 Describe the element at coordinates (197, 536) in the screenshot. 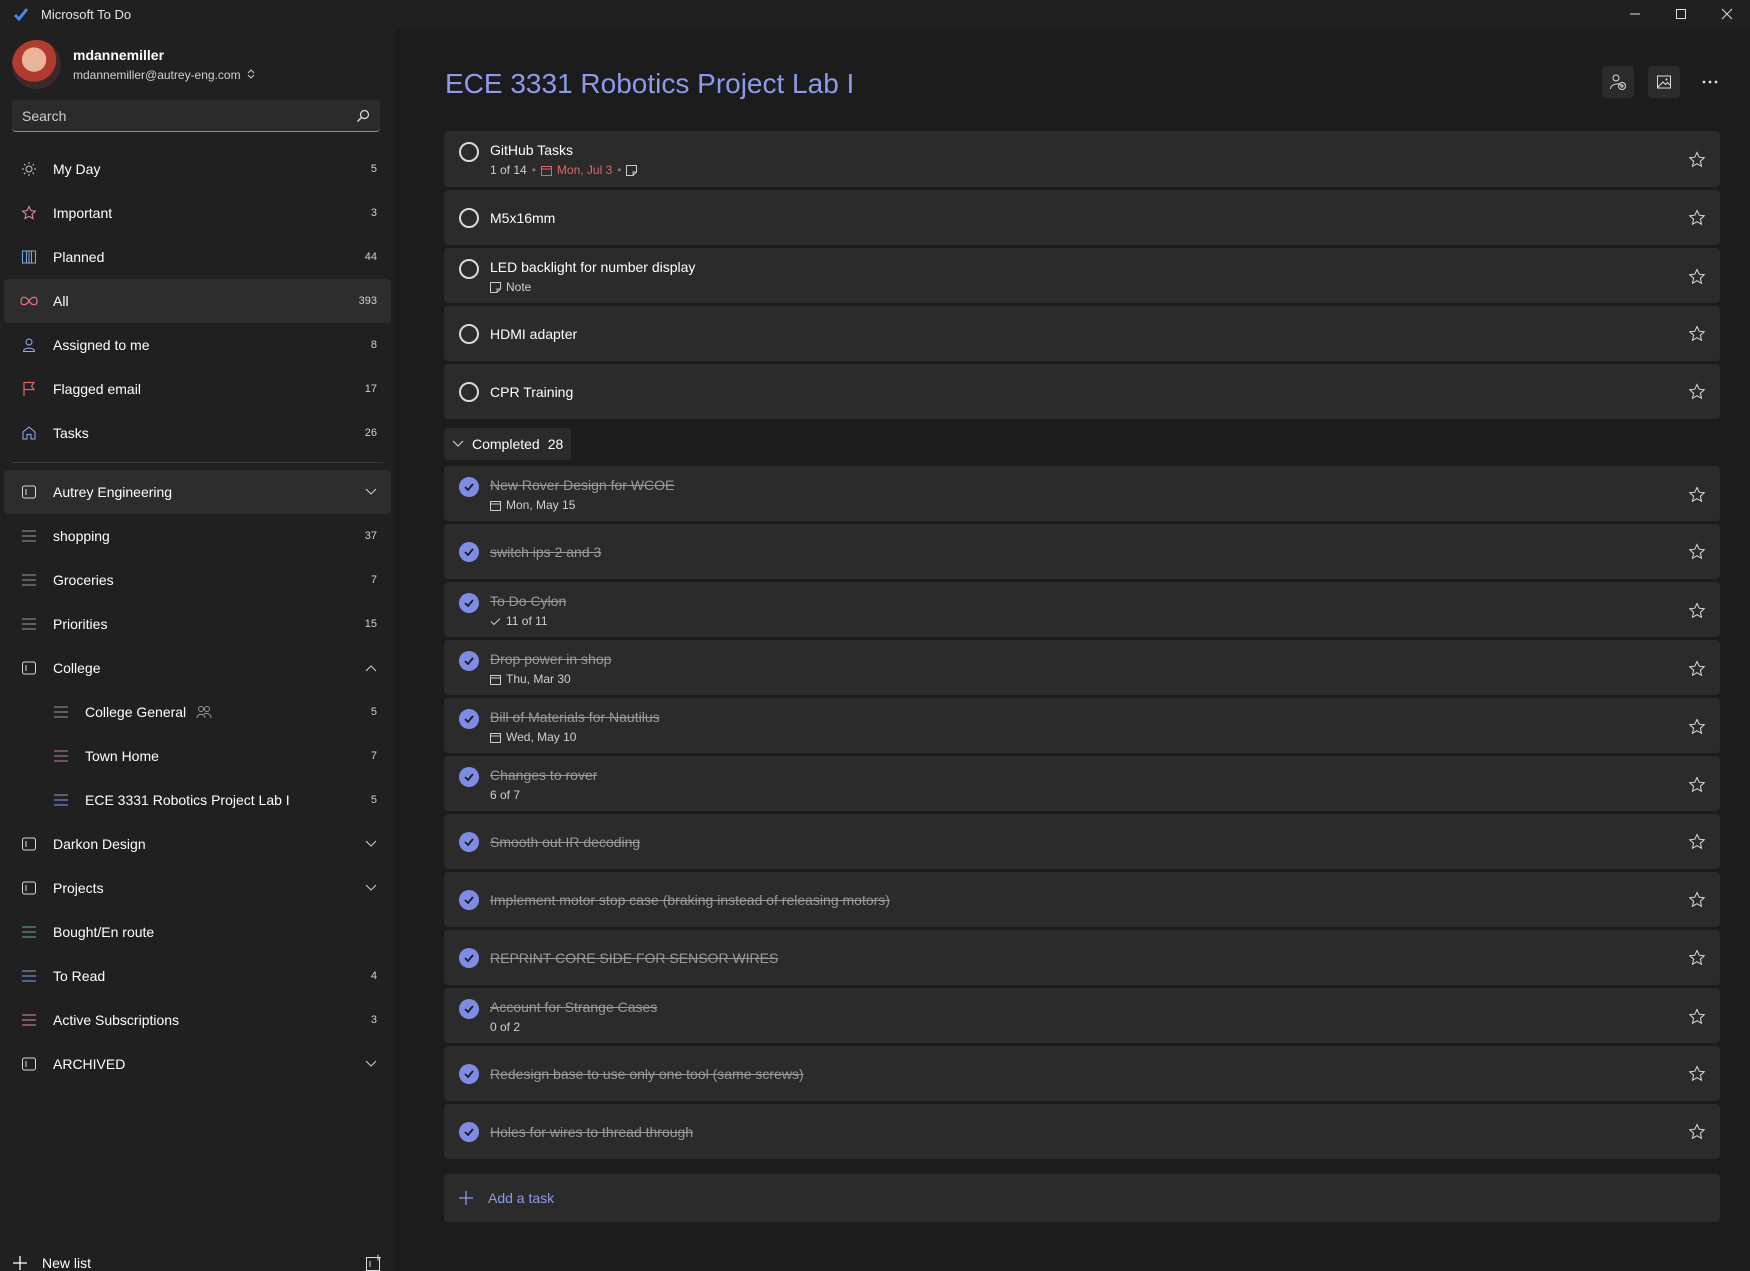

I see `sidebar-item-shopping: shopping 37` at that location.